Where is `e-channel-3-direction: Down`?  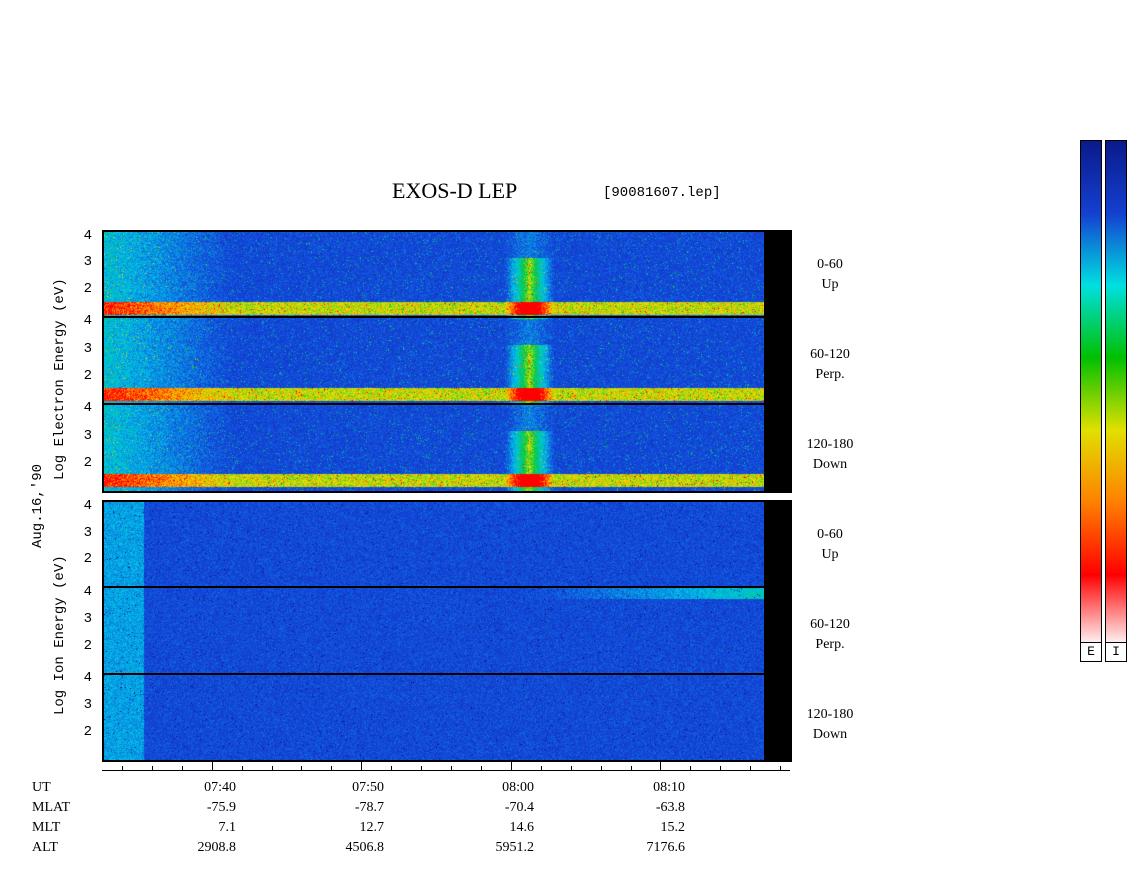 e-channel-3-direction: Down is located at coordinates (830, 464).